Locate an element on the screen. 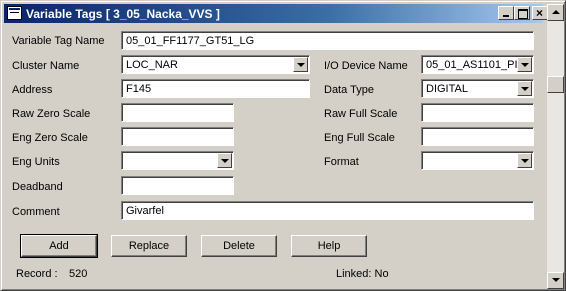  cluster-name-select: LOC_NAR is located at coordinates (215, 64).